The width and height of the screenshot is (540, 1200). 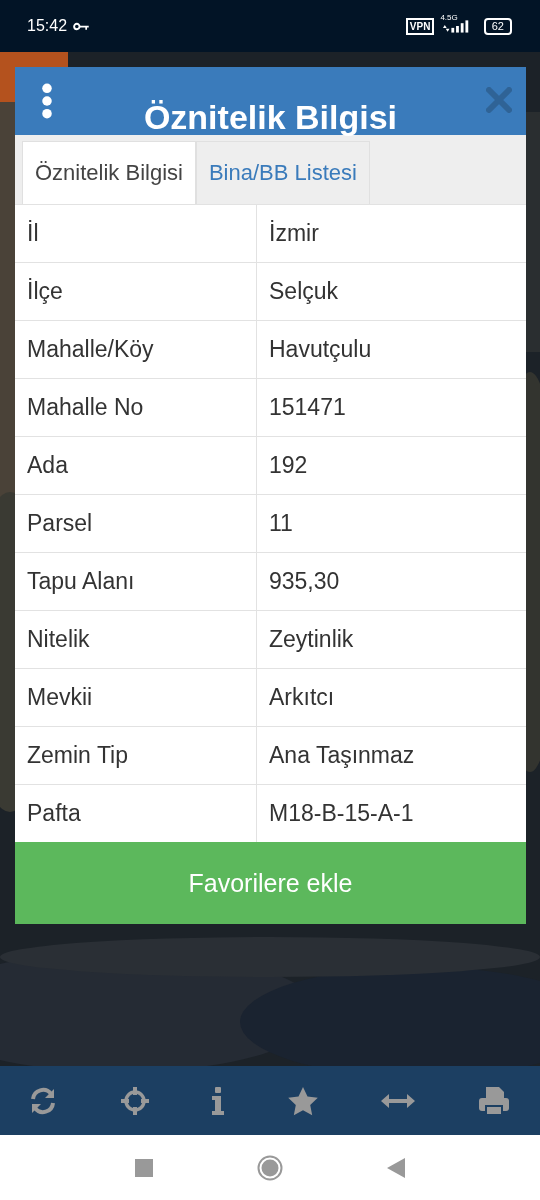 What do you see at coordinates (136, 755) in the screenshot?
I see `table-cell: Zemin Tip` at bounding box center [136, 755].